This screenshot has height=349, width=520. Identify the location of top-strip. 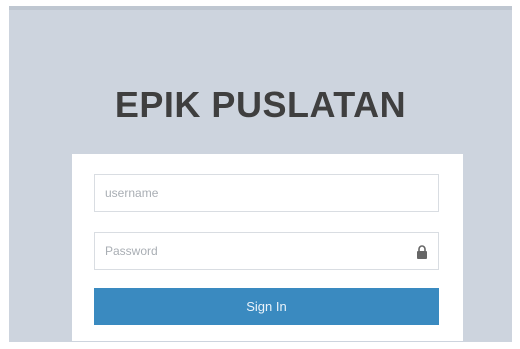
(260, 8).